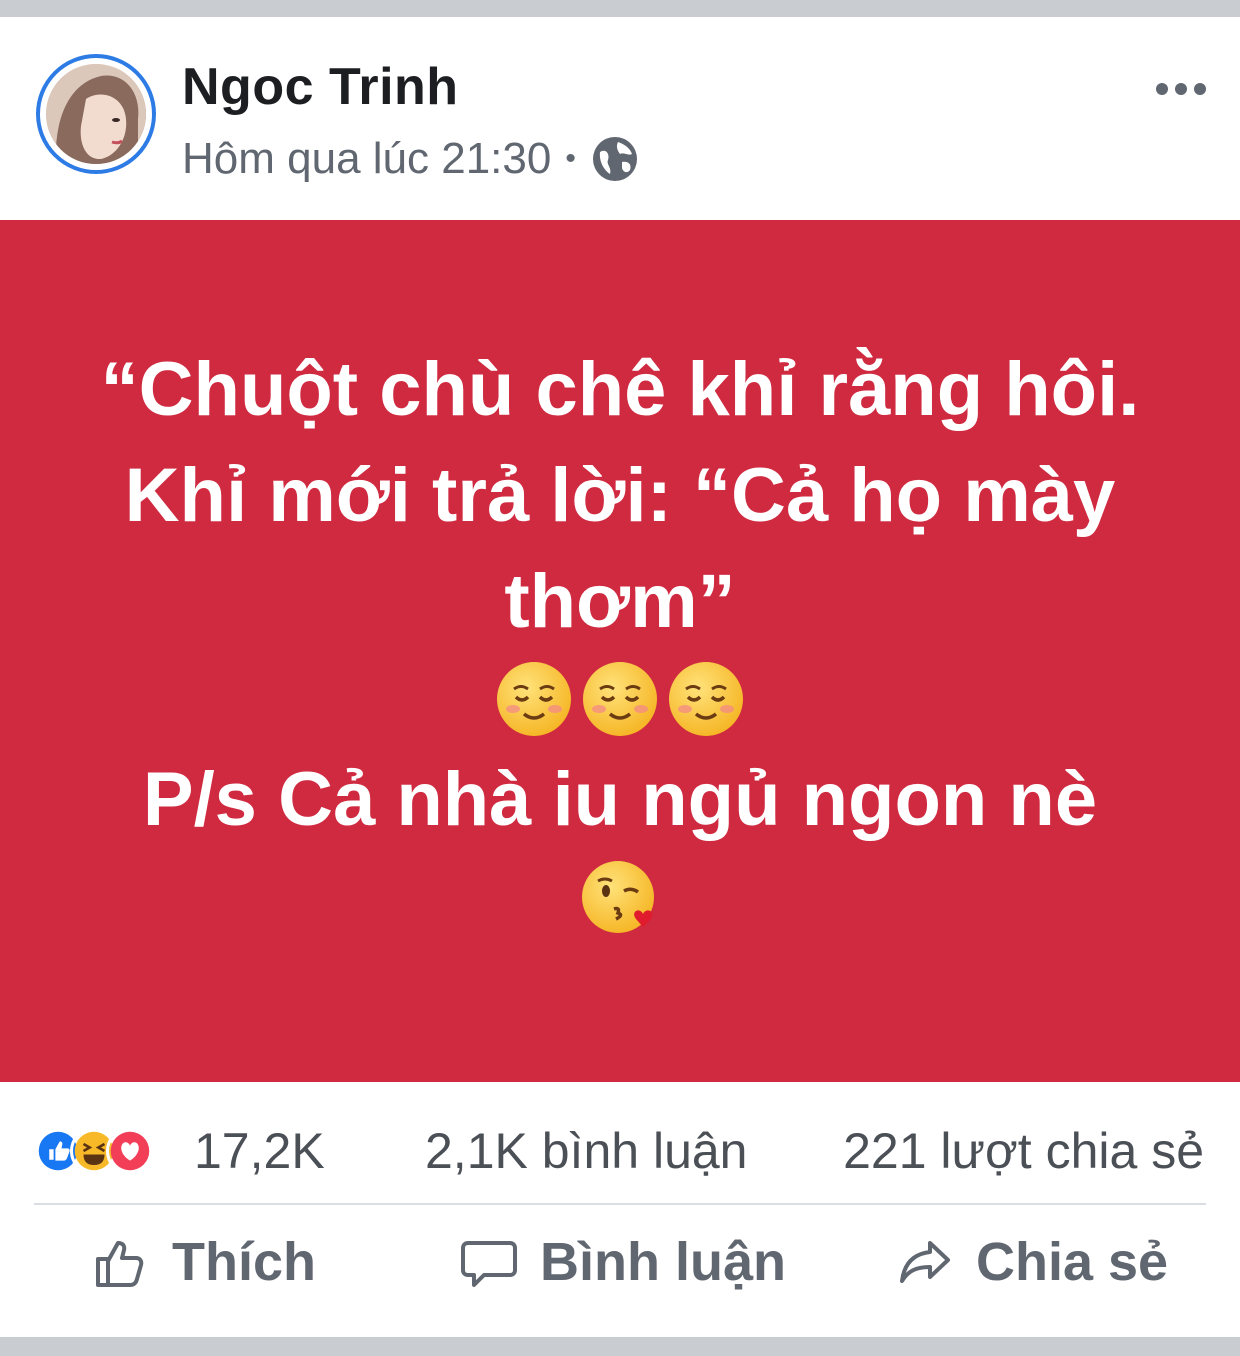  What do you see at coordinates (615, 159) in the screenshot?
I see `globe-icon` at bounding box center [615, 159].